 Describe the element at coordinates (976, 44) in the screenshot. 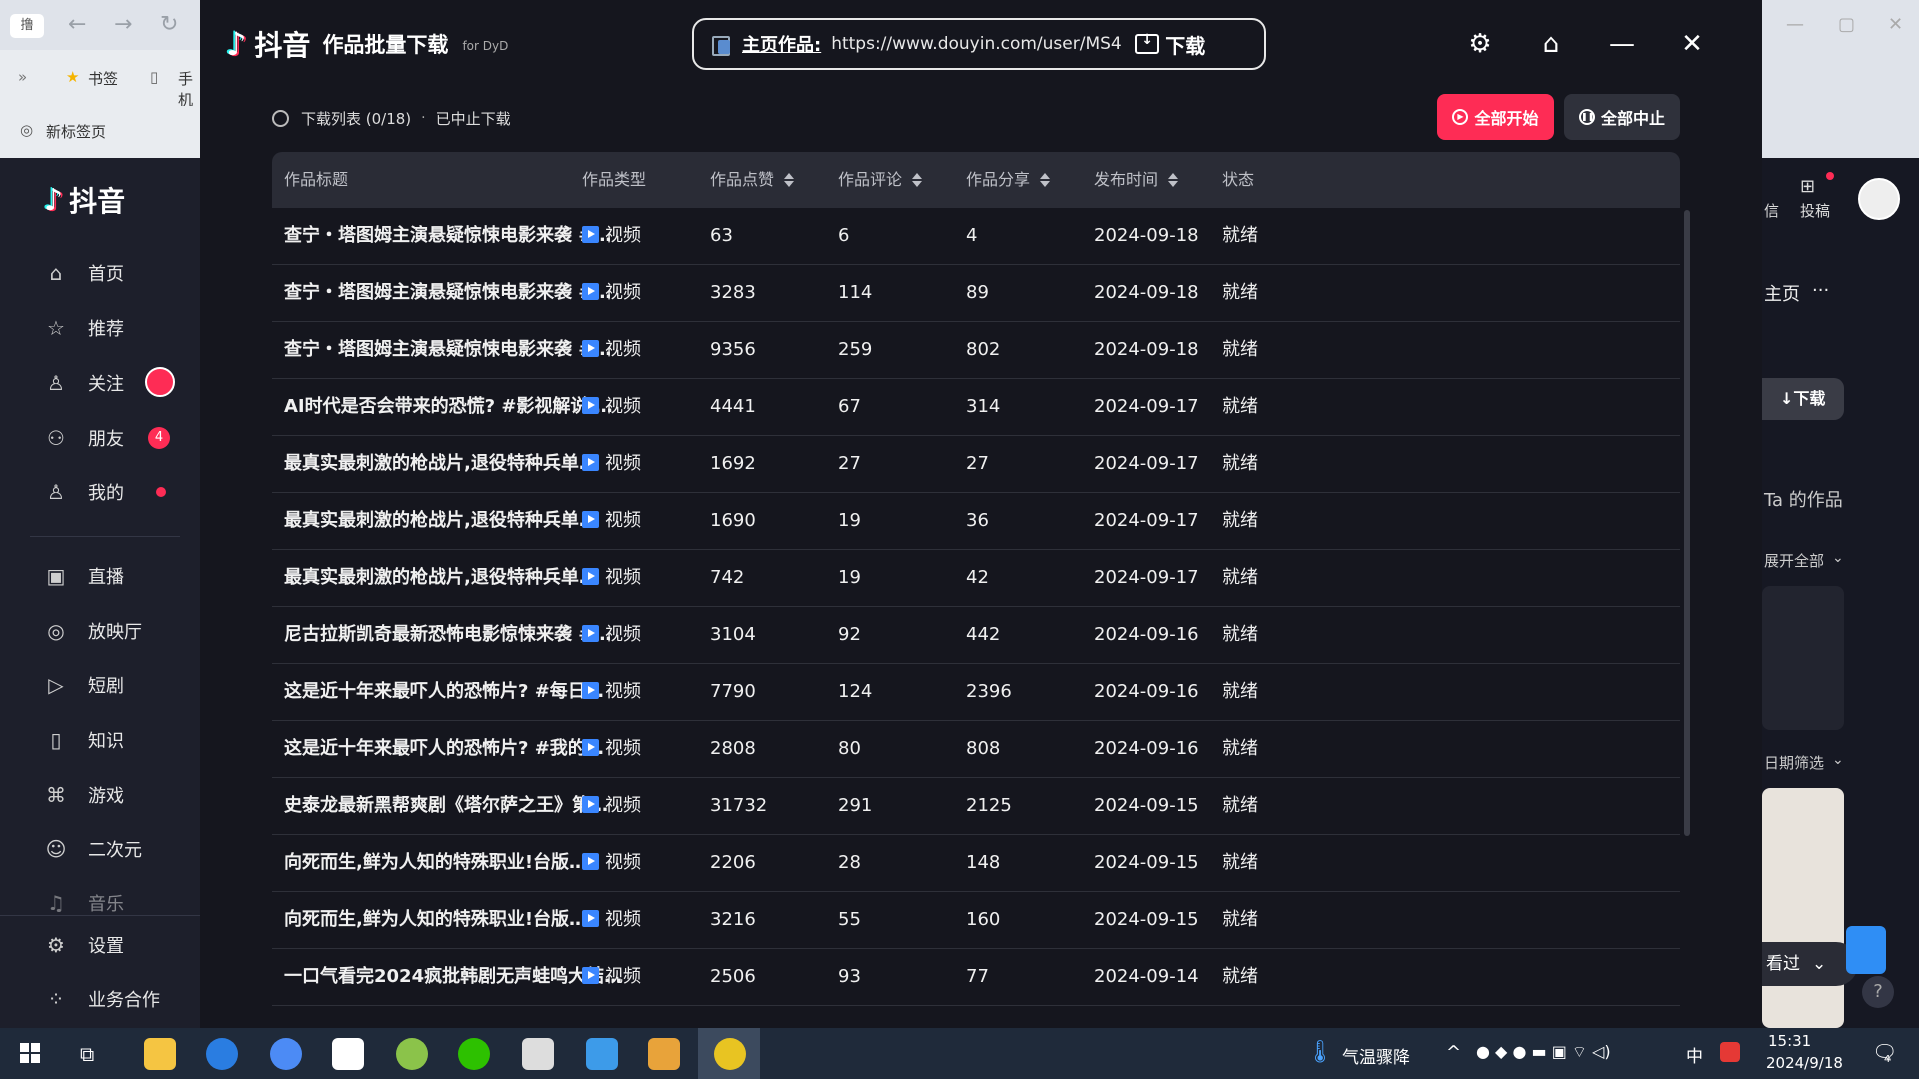

I see `url-input: https://www.douyin.com/user/MS4w` at that location.